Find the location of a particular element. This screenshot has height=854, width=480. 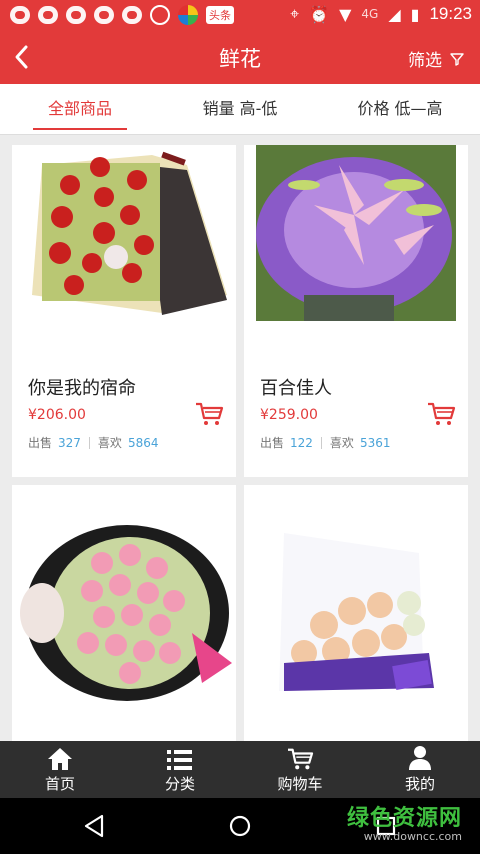

nav-home-label: 首页 is located at coordinates (59, 784).